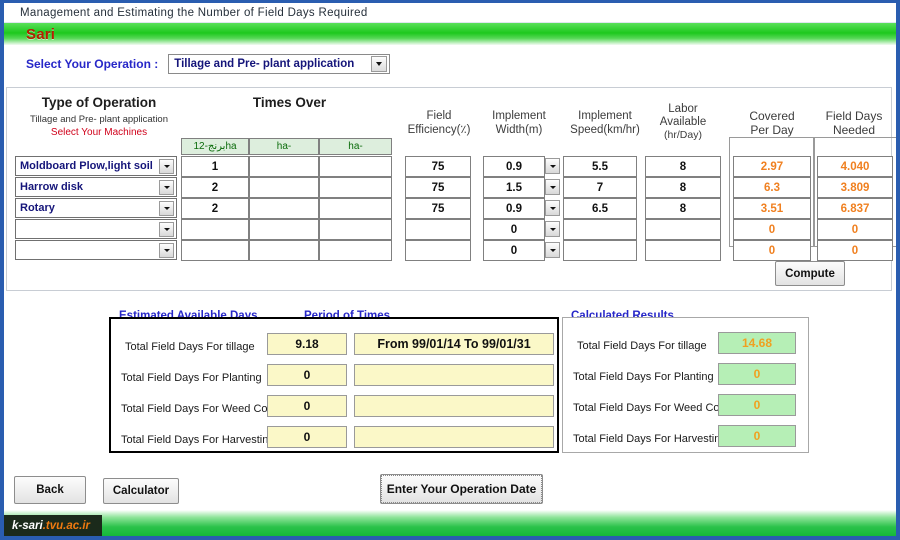 The width and height of the screenshot is (900, 540). Describe the element at coordinates (600, 208) in the screenshot. I see `implement-speed-cell-2: 6.5` at that location.